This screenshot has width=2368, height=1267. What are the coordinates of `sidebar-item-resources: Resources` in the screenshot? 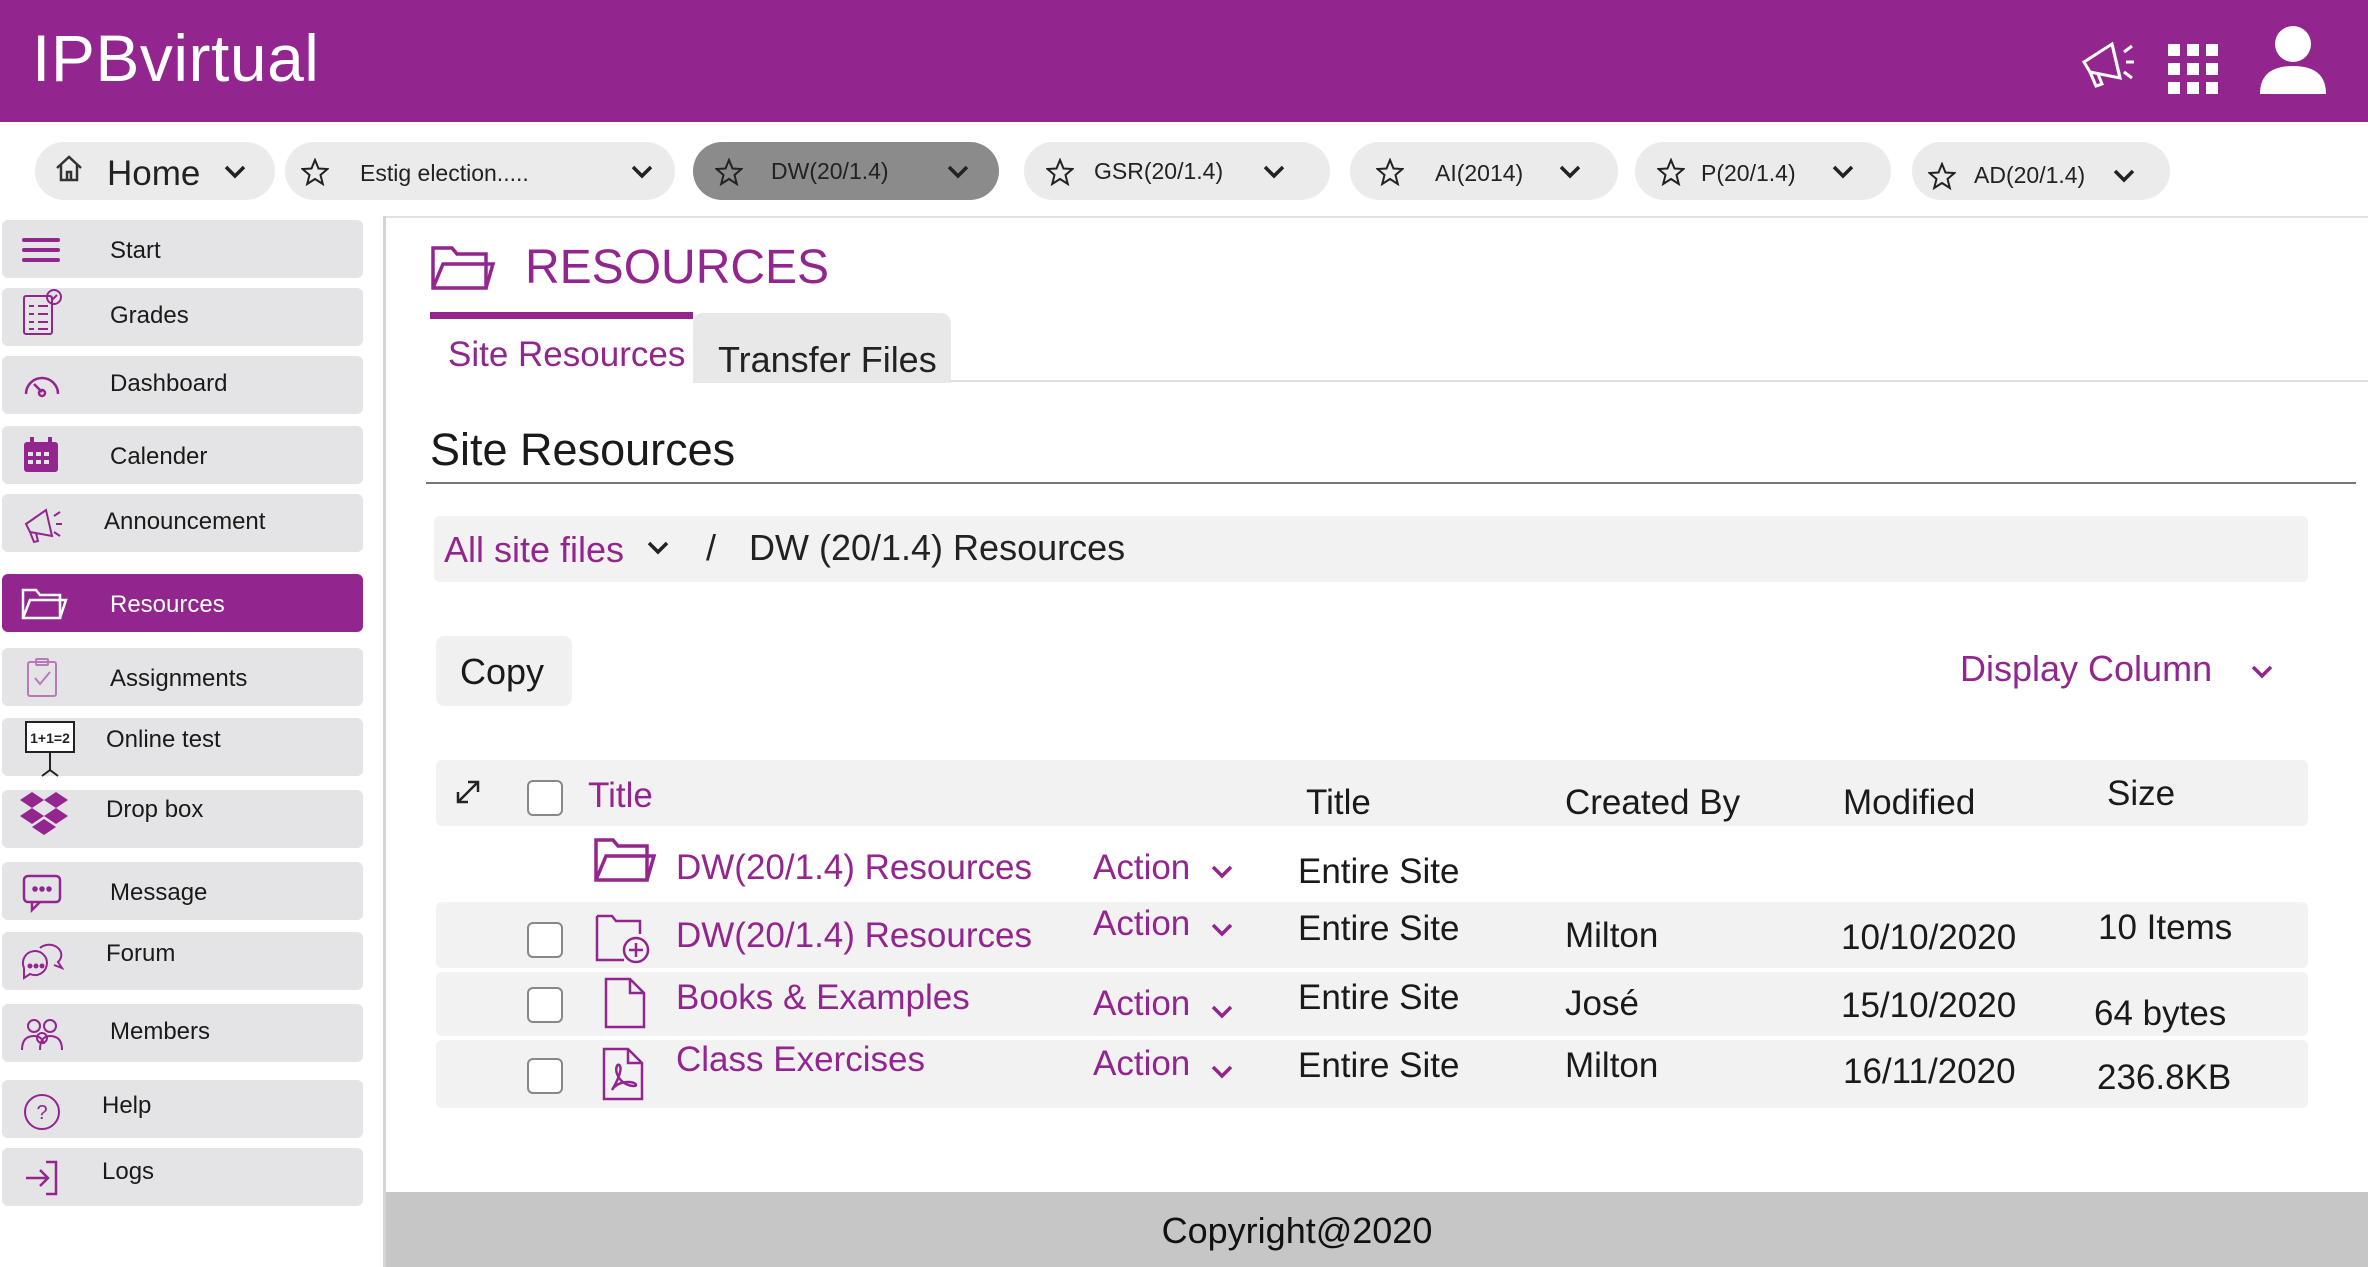 It's located at (182, 603).